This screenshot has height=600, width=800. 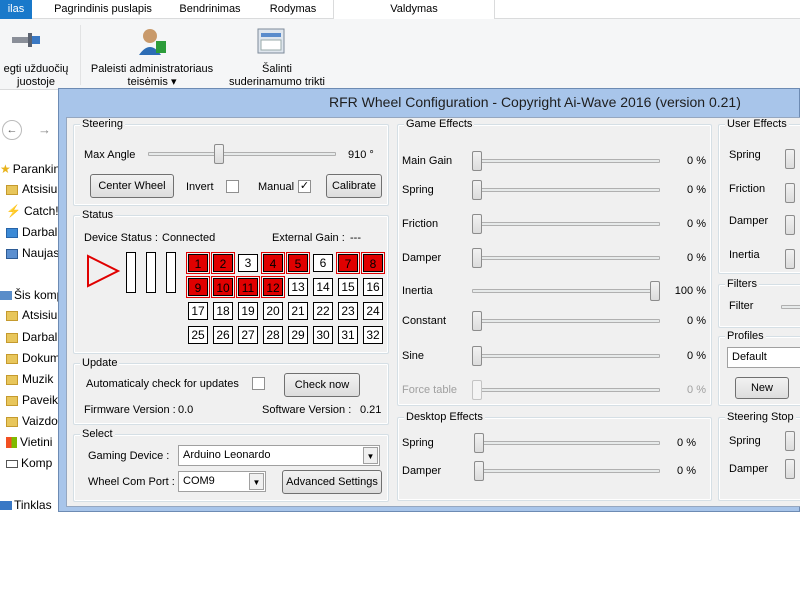 What do you see at coordinates (218, 154) in the screenshot?
I see `max-angle-slider` at bounding box center [218, 154].